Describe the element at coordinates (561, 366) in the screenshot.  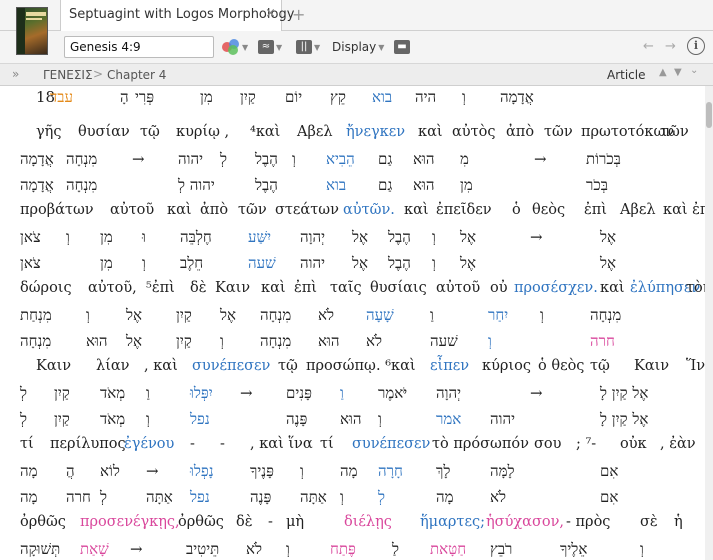
I see `greek-word: ὁ θεὸς` at that location.